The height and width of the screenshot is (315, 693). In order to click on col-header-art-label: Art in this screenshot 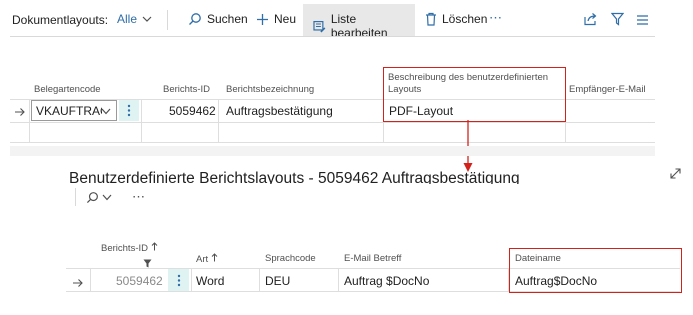, I will do `click(202, 259)`.